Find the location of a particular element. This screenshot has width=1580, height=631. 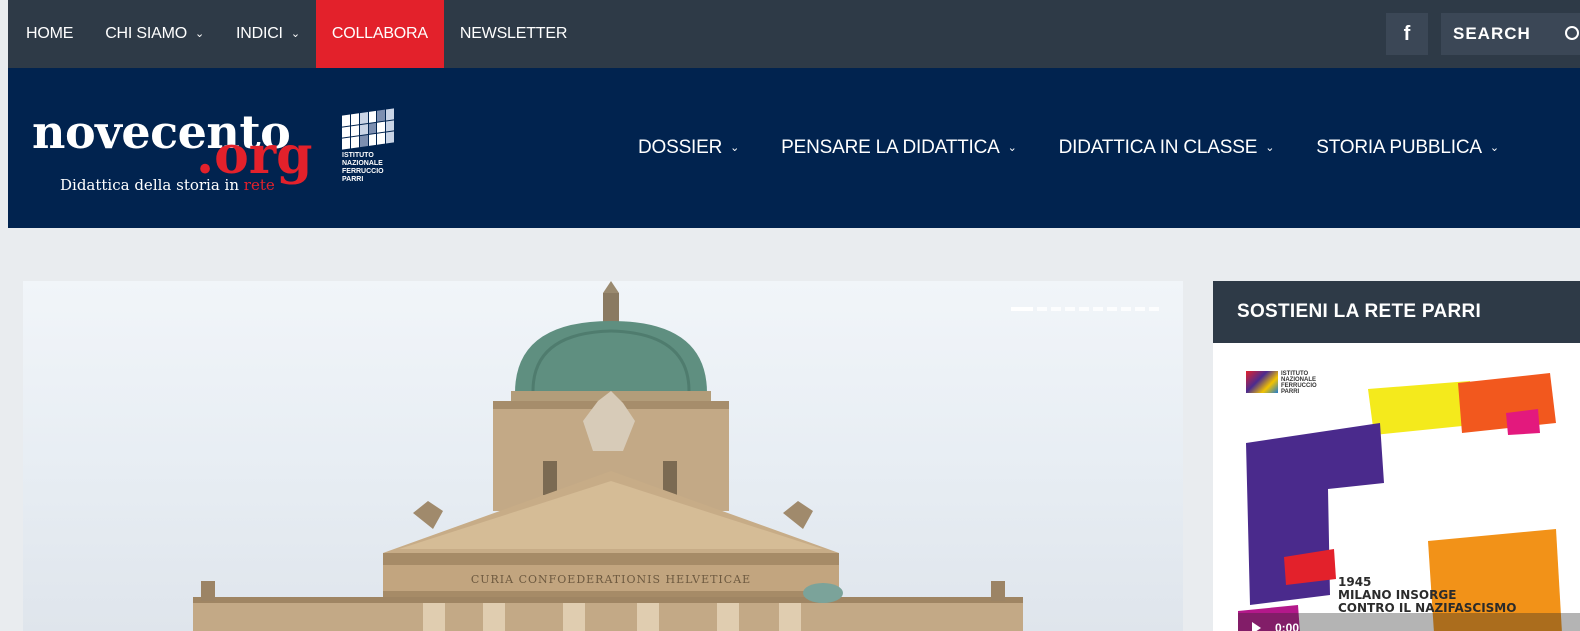

top-nav-newsletter: NEWSLETTER is located at coordinates (513, 34).